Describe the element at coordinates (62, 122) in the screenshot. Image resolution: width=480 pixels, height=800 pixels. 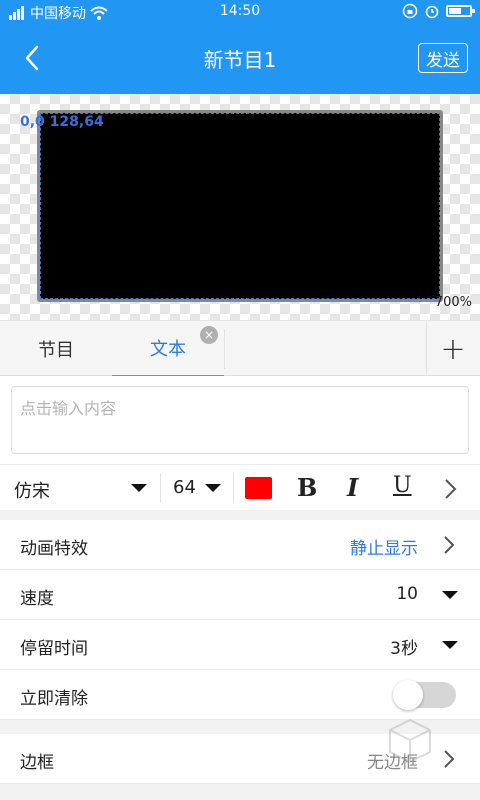
I see `coords-label: 0,0 128,64` at that location.